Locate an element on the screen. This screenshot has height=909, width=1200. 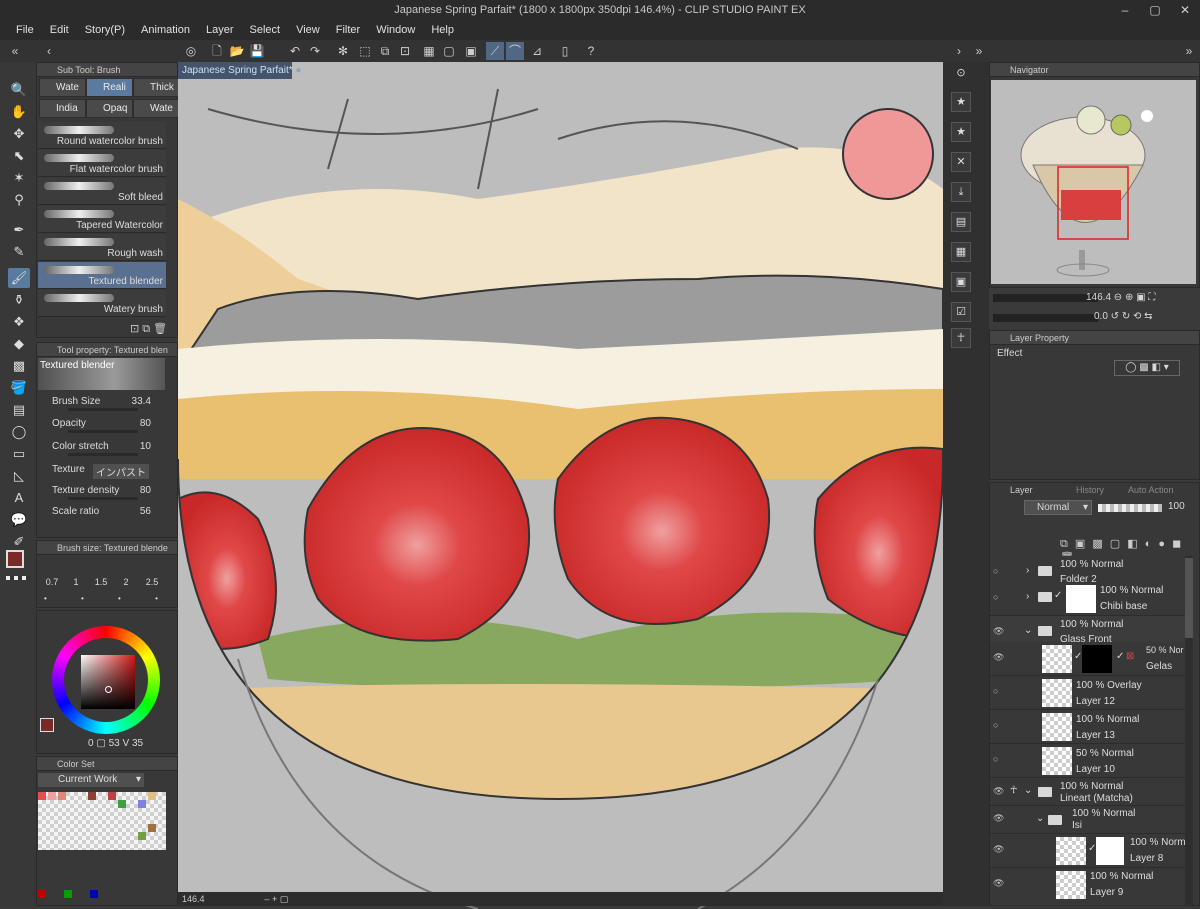
gallery-icon: ▦ is located at coordinates (961, 252).